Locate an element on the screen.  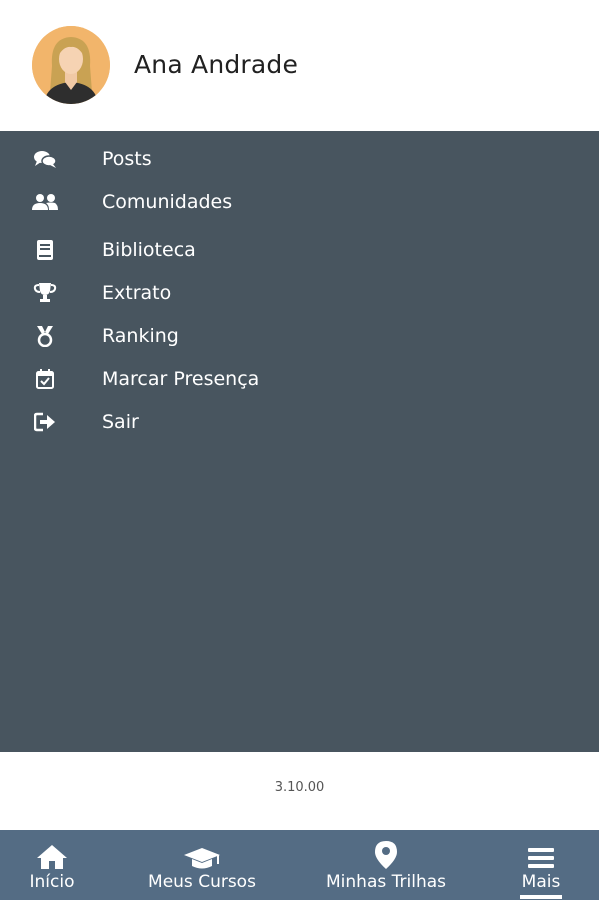
users-icon is located at coordinates (45, 202).